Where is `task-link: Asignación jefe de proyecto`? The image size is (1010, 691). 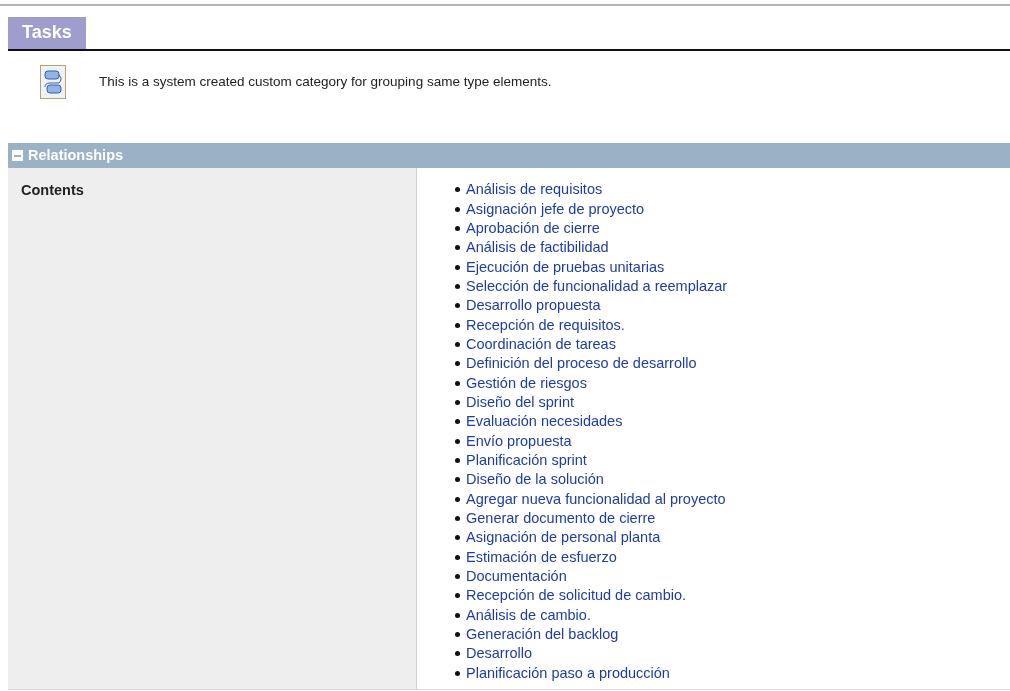 task-link: Asignación jefe de proyecto is located at coordinates (555, 209).